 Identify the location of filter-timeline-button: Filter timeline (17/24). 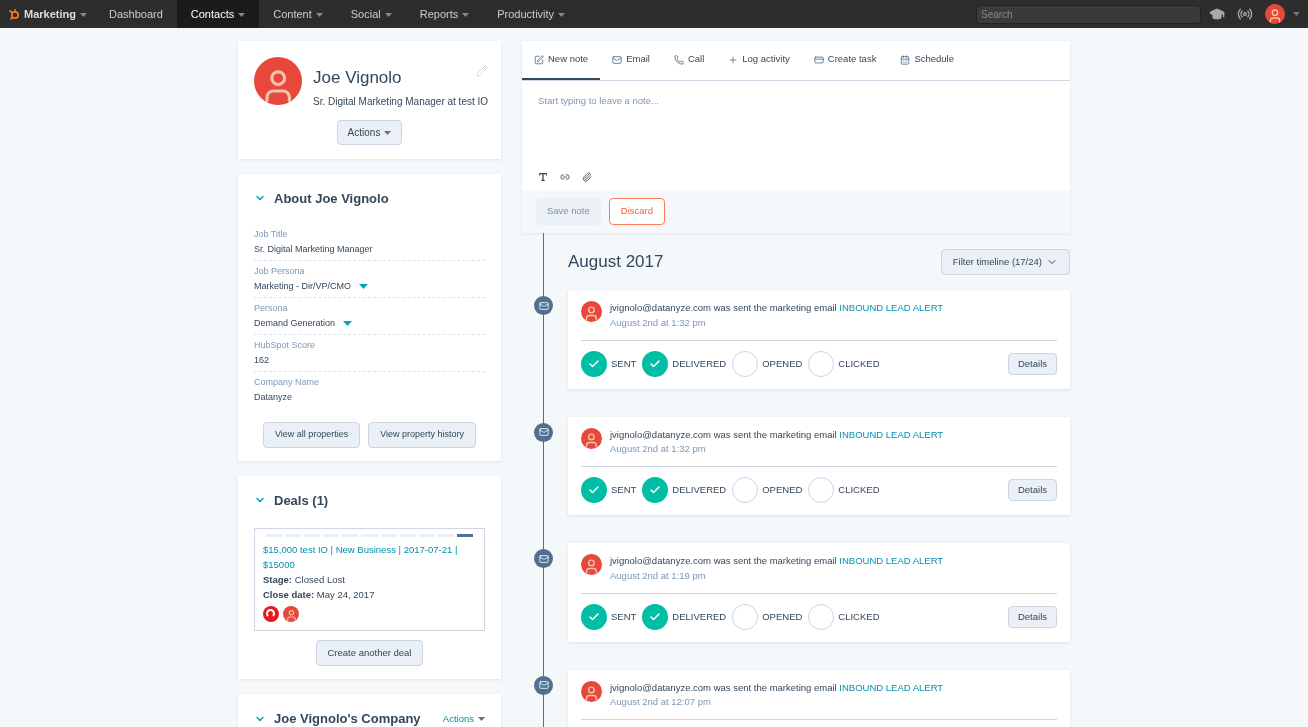
(1005, 262).